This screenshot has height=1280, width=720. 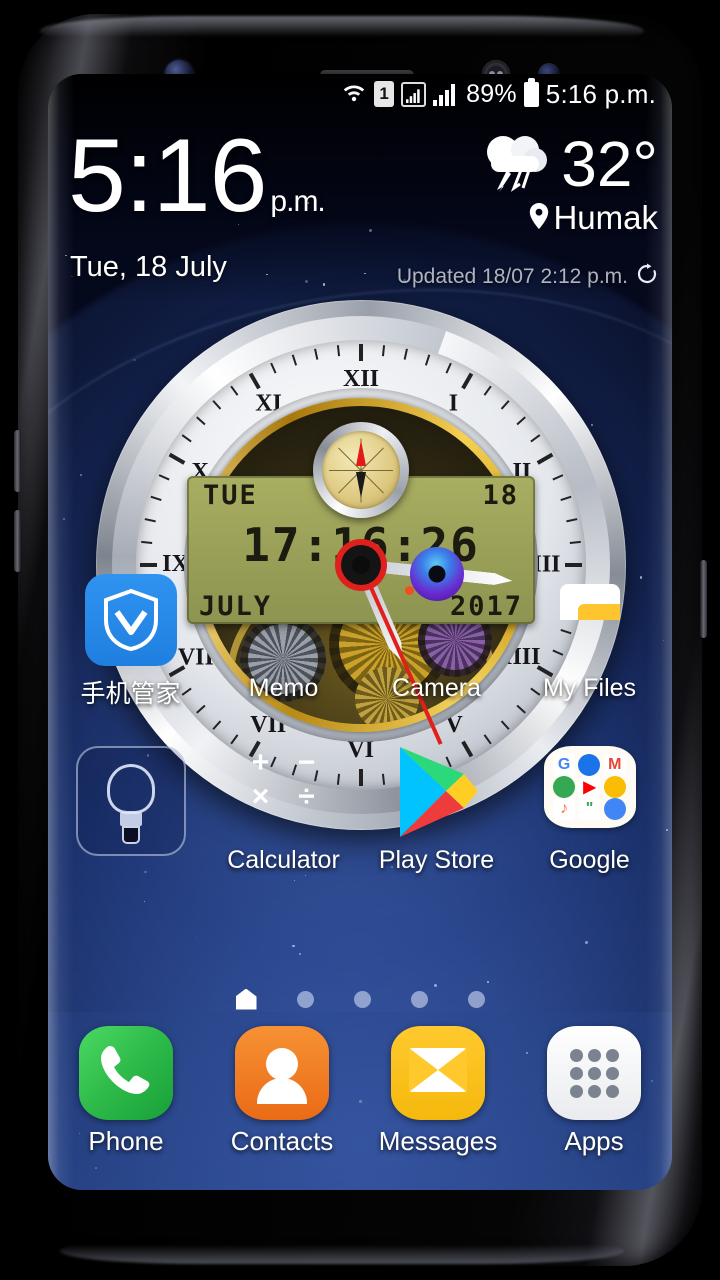 What do you see at coordinates (126, 1141) in the screenshot?
I see `dock-label: Phone` at bounding box center [126, 1141].